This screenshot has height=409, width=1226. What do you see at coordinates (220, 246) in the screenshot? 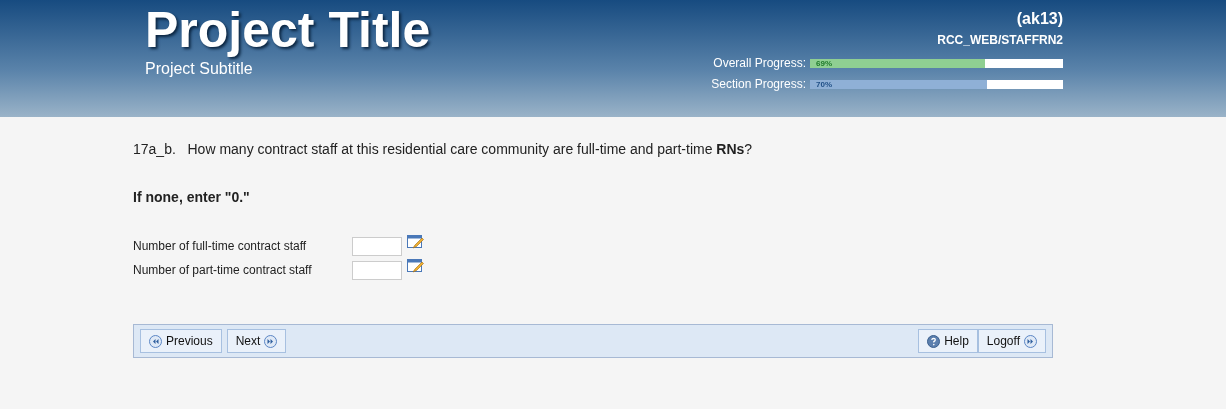
I see `field-label: Number of full-time contract staff` at bounding box center [220, 246].